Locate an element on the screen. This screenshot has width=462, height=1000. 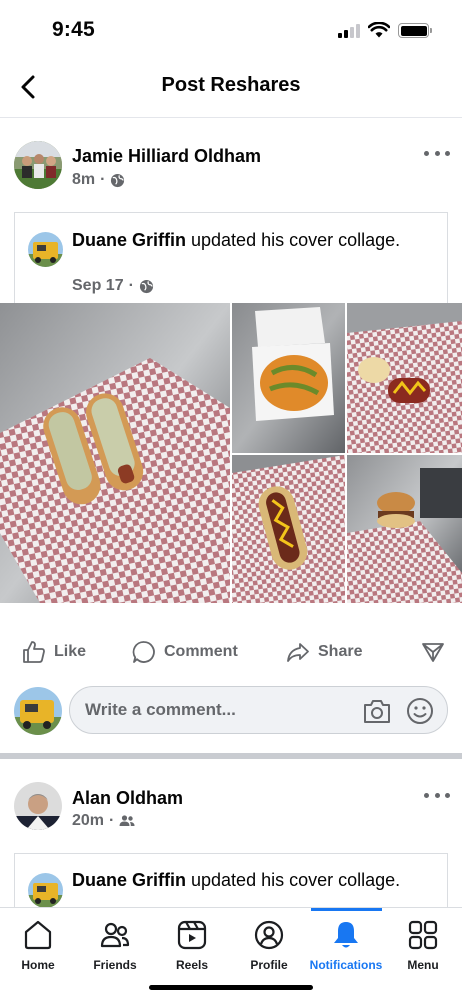
tab-home: Home is located at coordinates (38, 945).